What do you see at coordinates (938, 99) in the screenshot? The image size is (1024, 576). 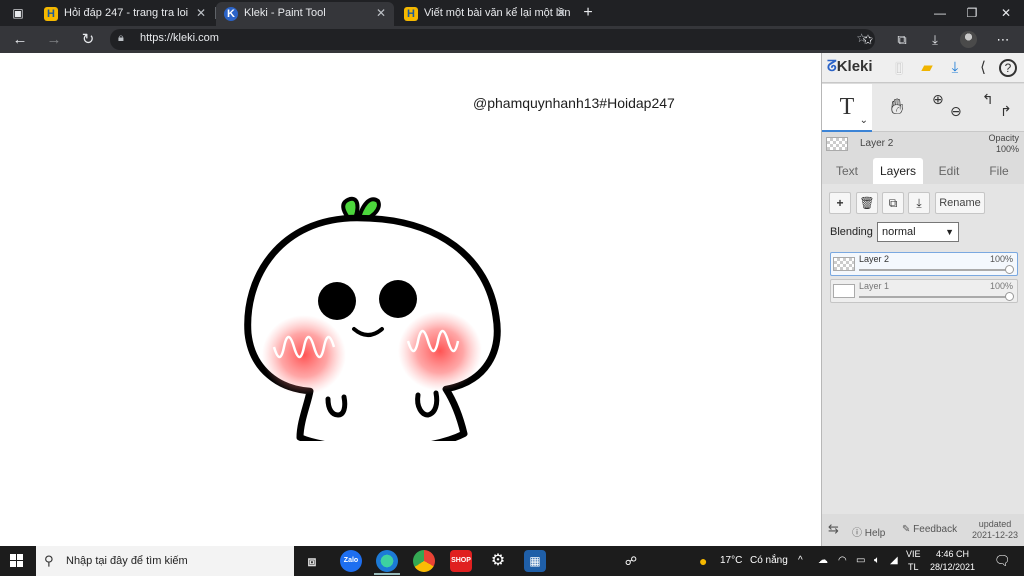 I see `zoom-in-icon: ⊕` at bounding box center [938, 99].